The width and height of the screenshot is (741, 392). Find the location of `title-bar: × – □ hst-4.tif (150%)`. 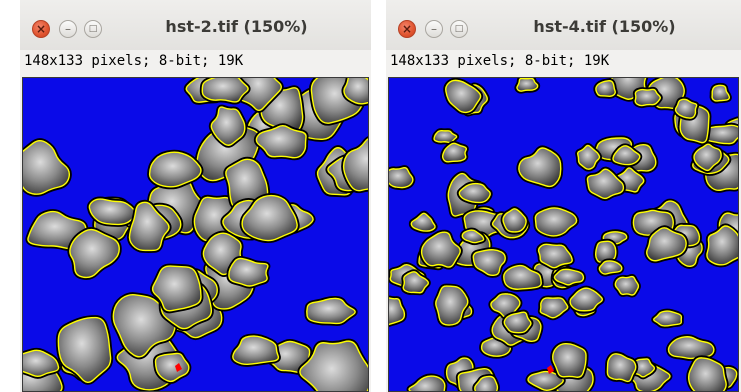

title-bar: × – □ hst-4.tif (150%) is located at coordinates (563, 25).